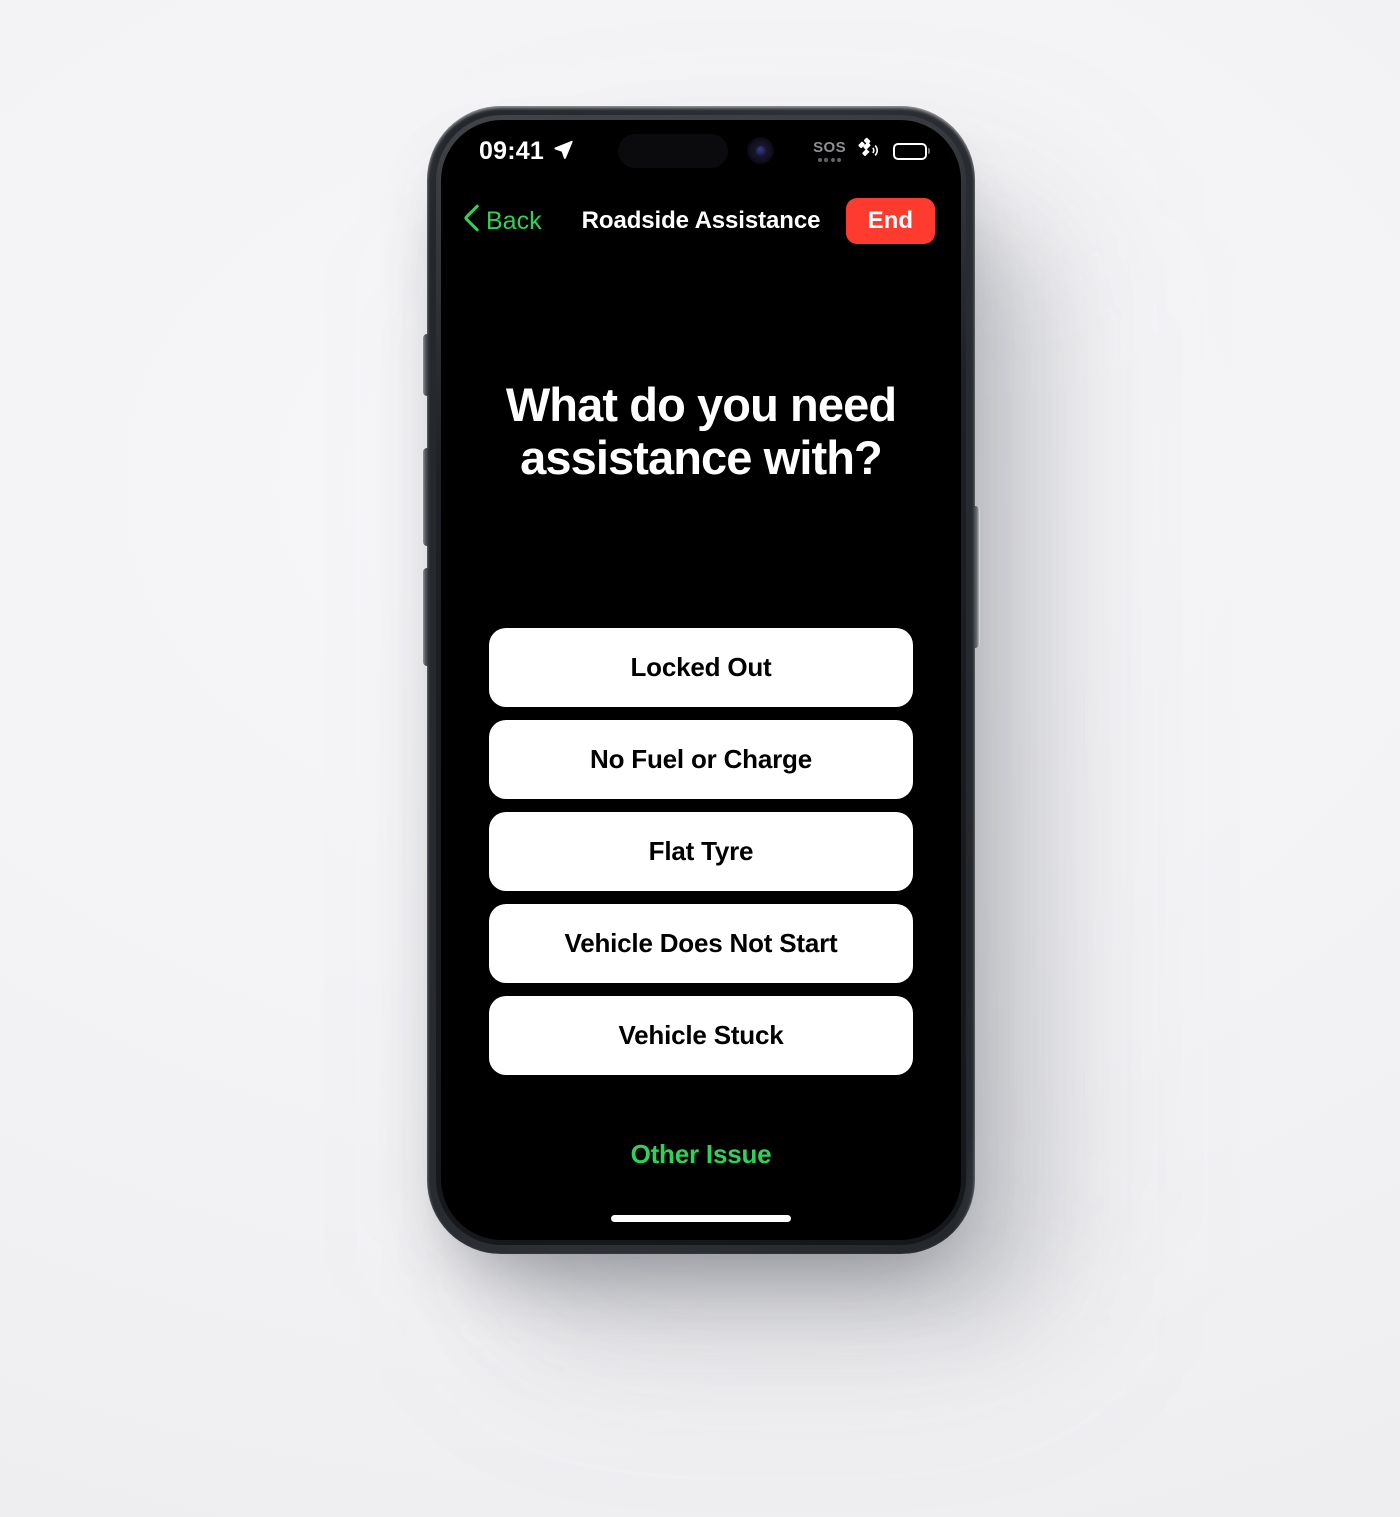 The image size is (1400, 1517). What do you see at coordinates (514, 220) in the screenshot?
I see `back-button-label: Back` at bounding box center [514, 220].